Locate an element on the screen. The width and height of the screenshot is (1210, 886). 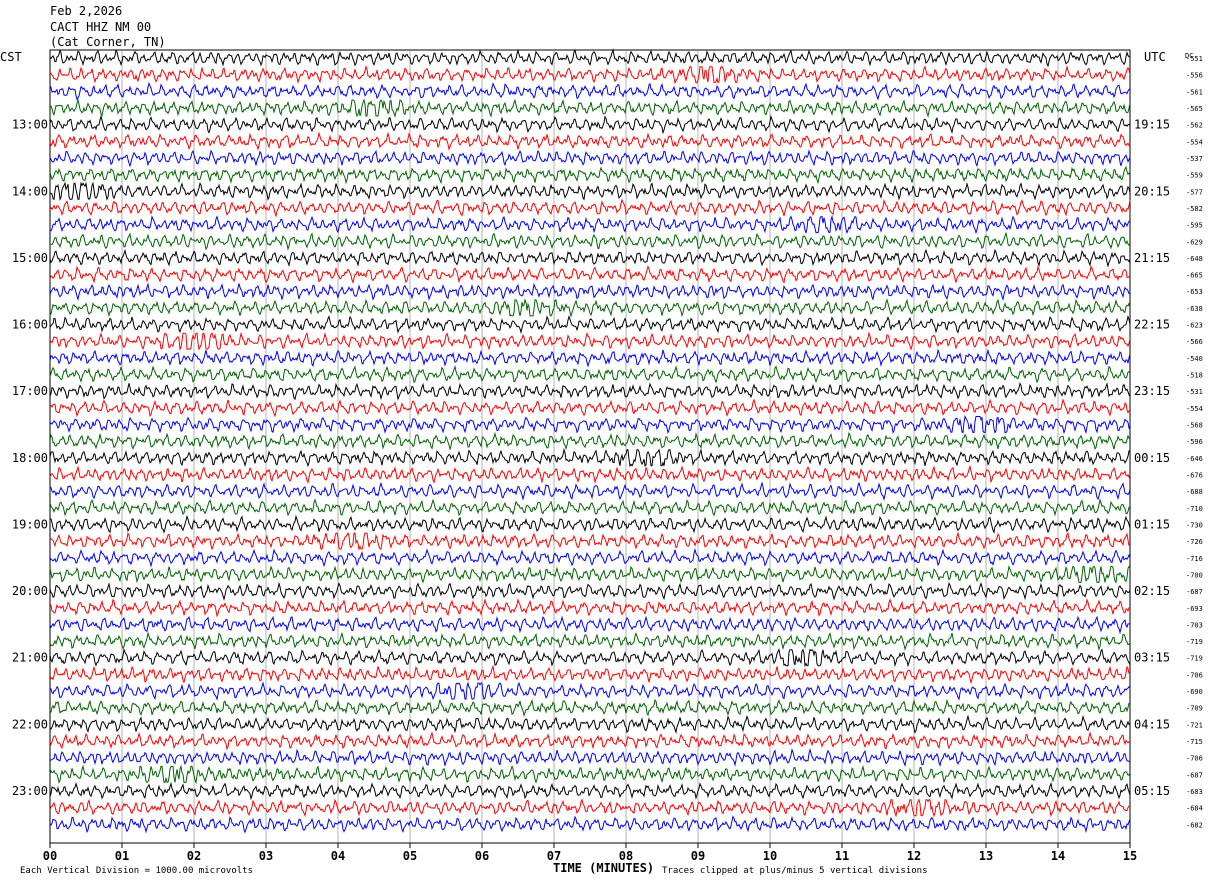
dc-offset-label: -623 is located at coordinates (1194, 326).